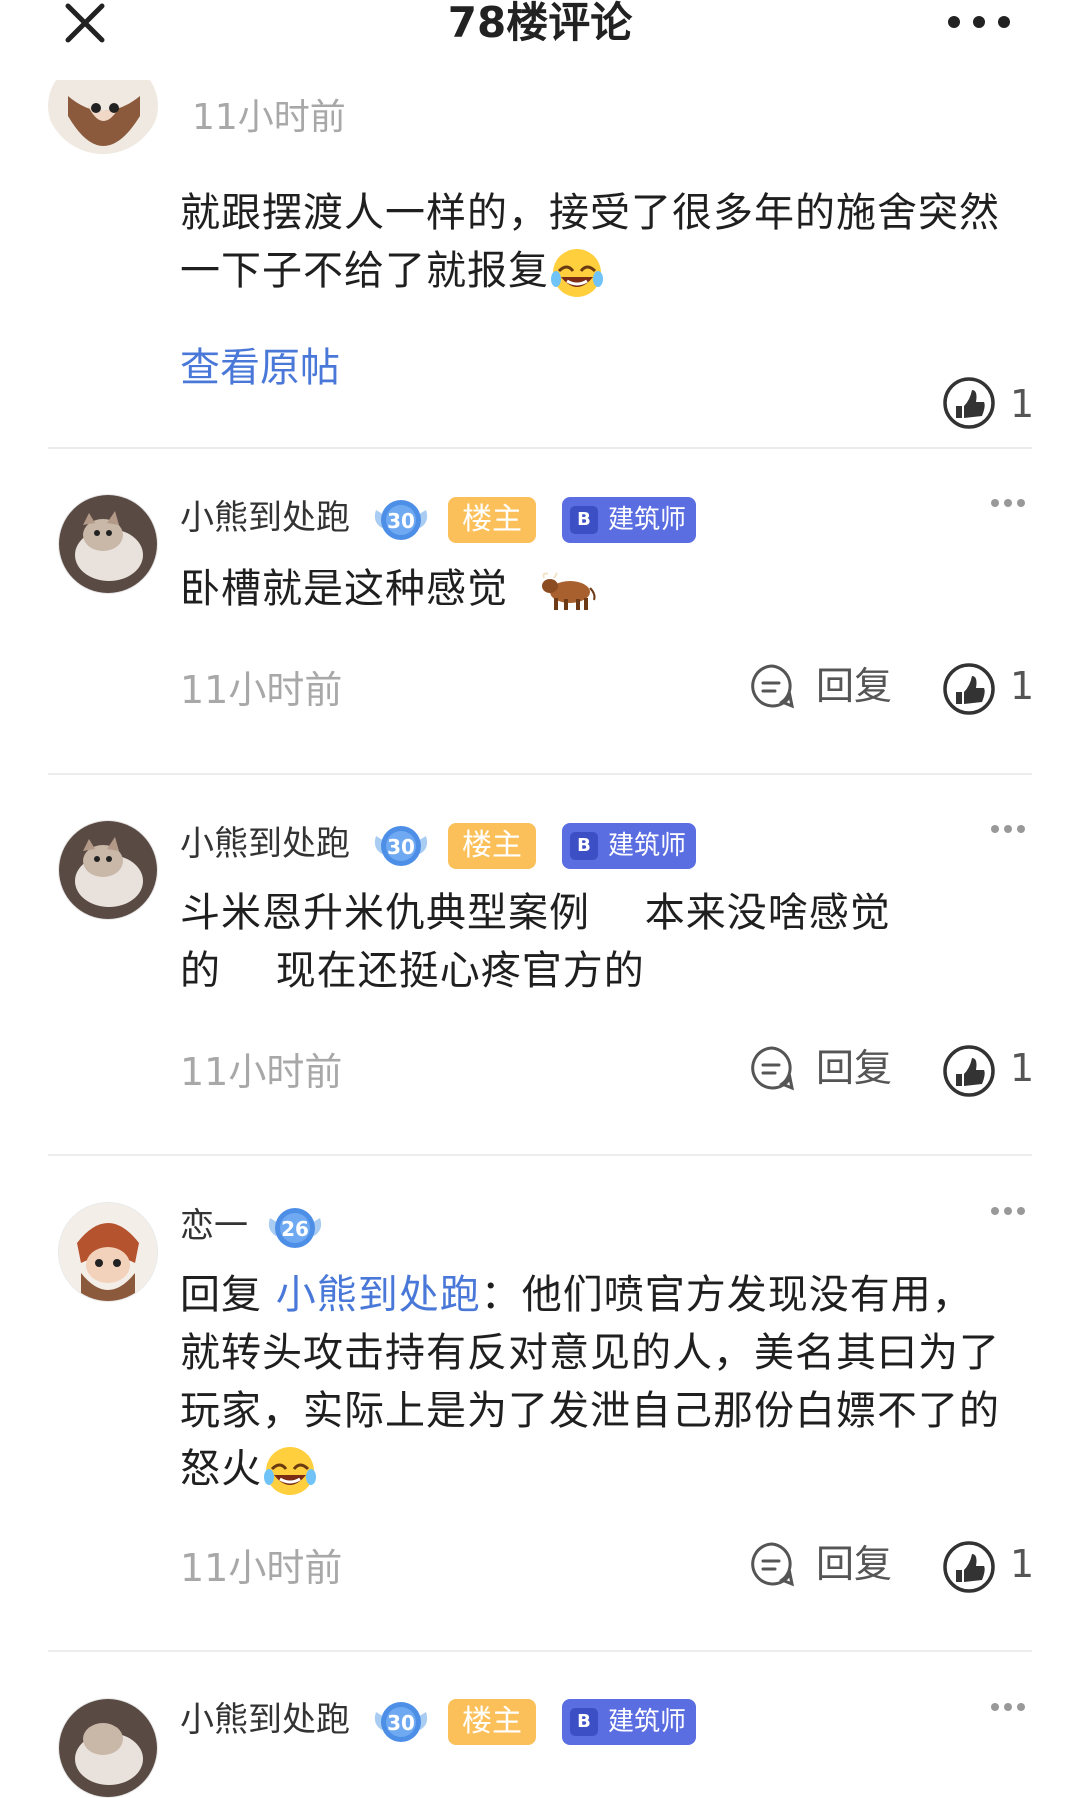  Describe the element at coordinates (535, 913) in the screenshot. I see `comment-body-line: 斗米恩升米仇典型案例 本来没啥感觉` at that location.